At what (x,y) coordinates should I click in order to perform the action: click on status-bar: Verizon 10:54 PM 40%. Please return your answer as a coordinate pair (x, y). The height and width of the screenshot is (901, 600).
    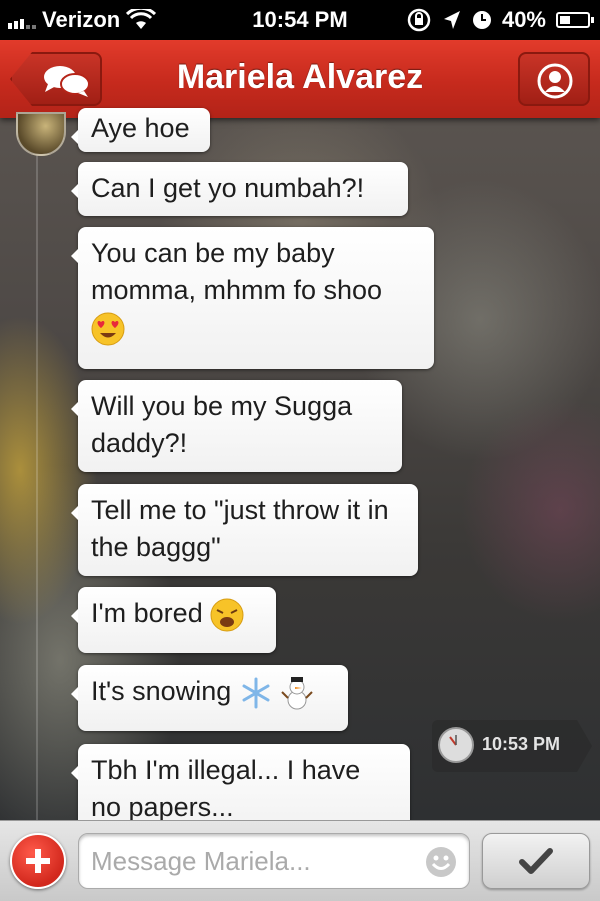
    Looking at the image, I should click on (300, 20).